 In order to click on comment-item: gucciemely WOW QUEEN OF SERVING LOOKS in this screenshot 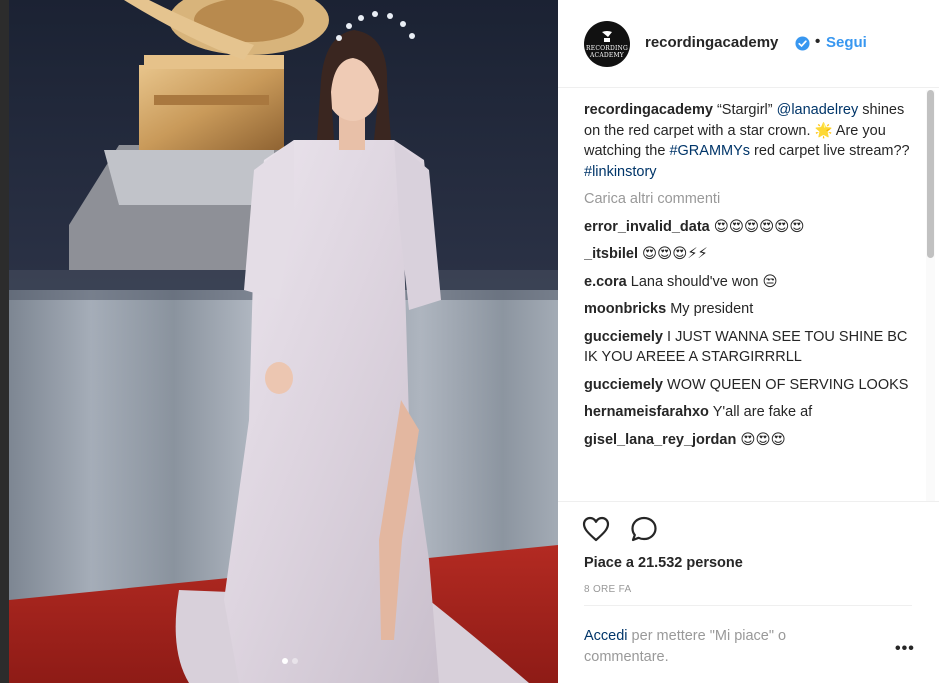, I will do `click(754, 385)`.